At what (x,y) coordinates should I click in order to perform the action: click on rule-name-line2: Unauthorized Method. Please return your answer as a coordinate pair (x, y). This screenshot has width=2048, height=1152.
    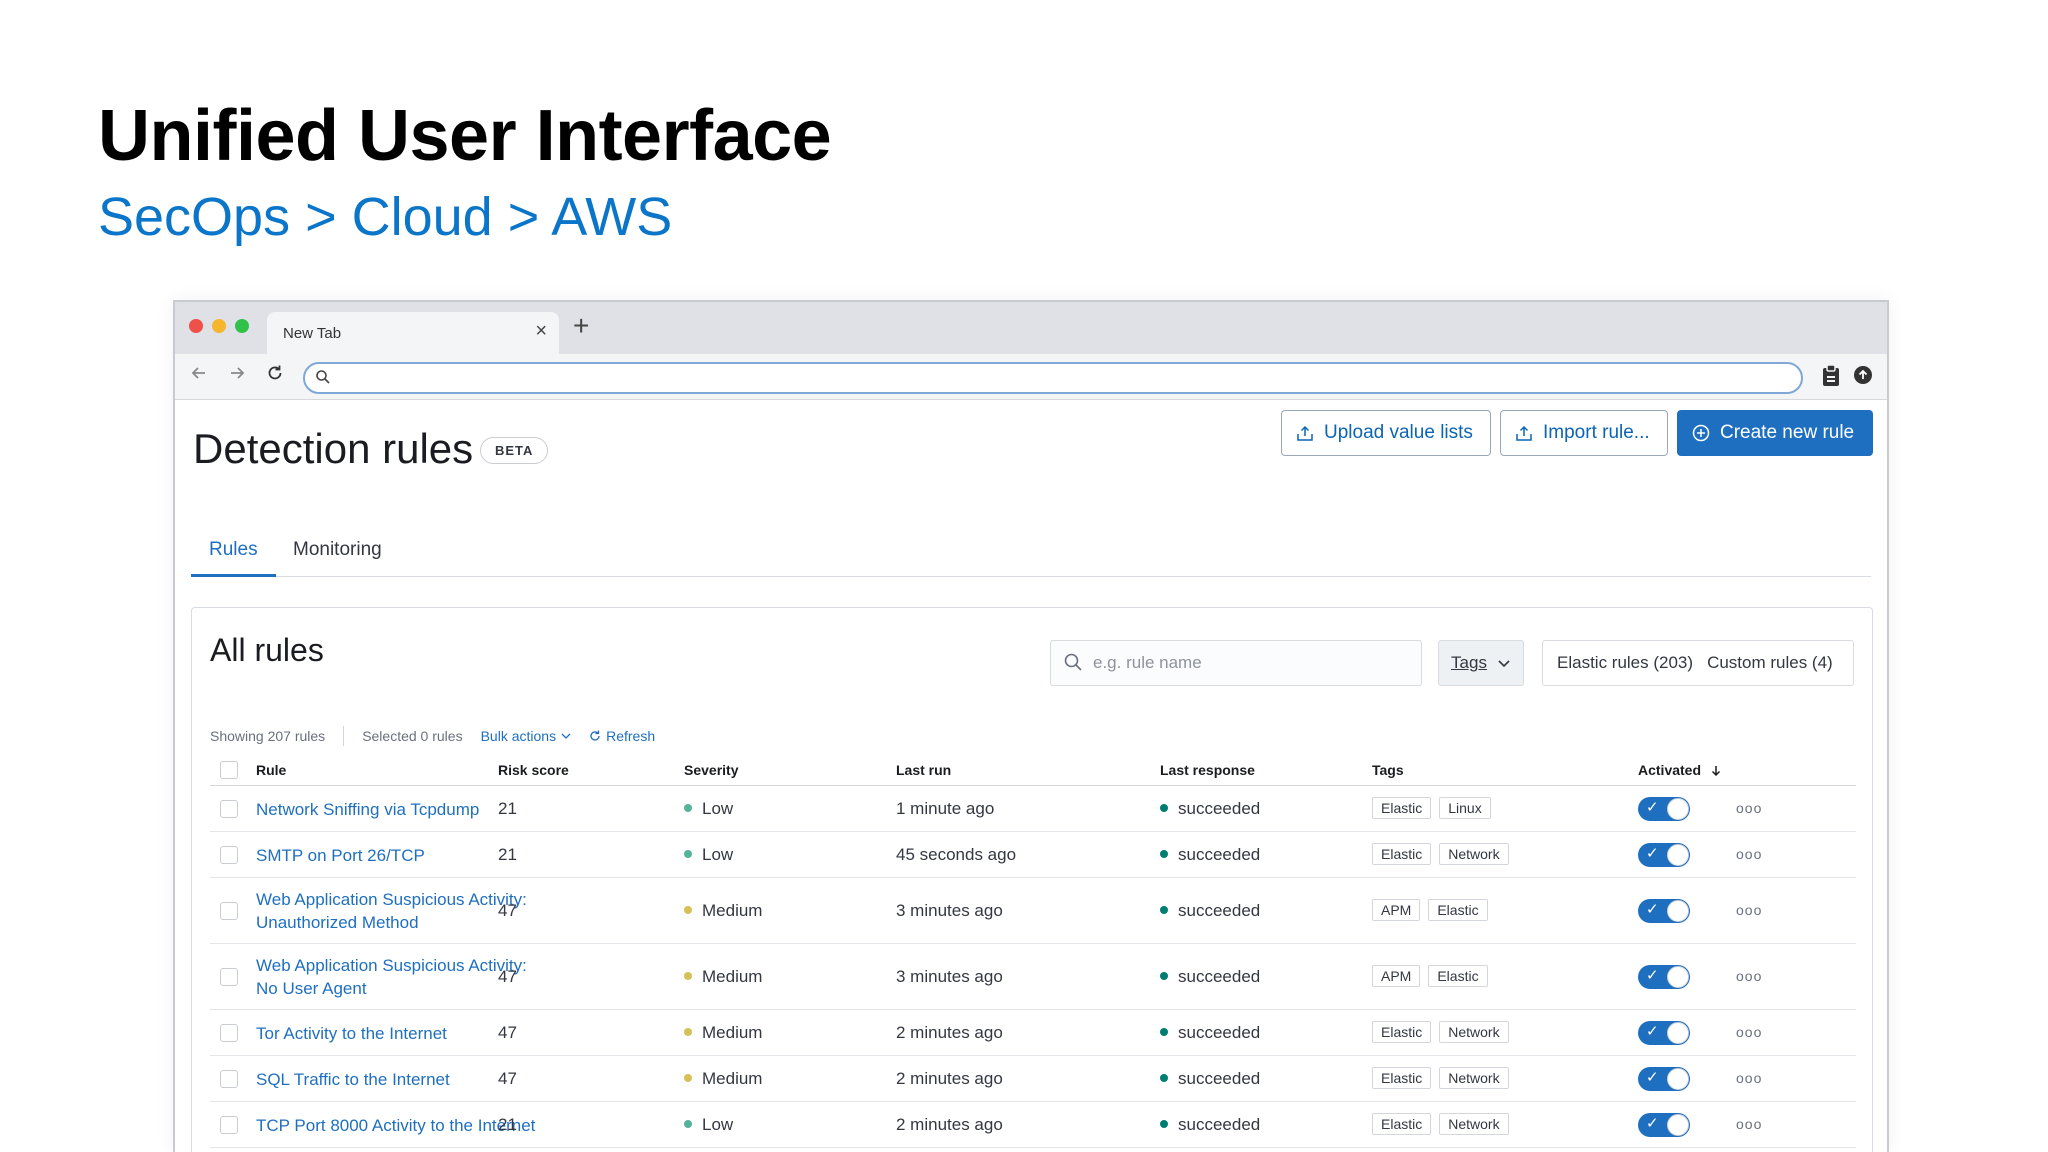
    Looking at the image, I should click on (337, 922).